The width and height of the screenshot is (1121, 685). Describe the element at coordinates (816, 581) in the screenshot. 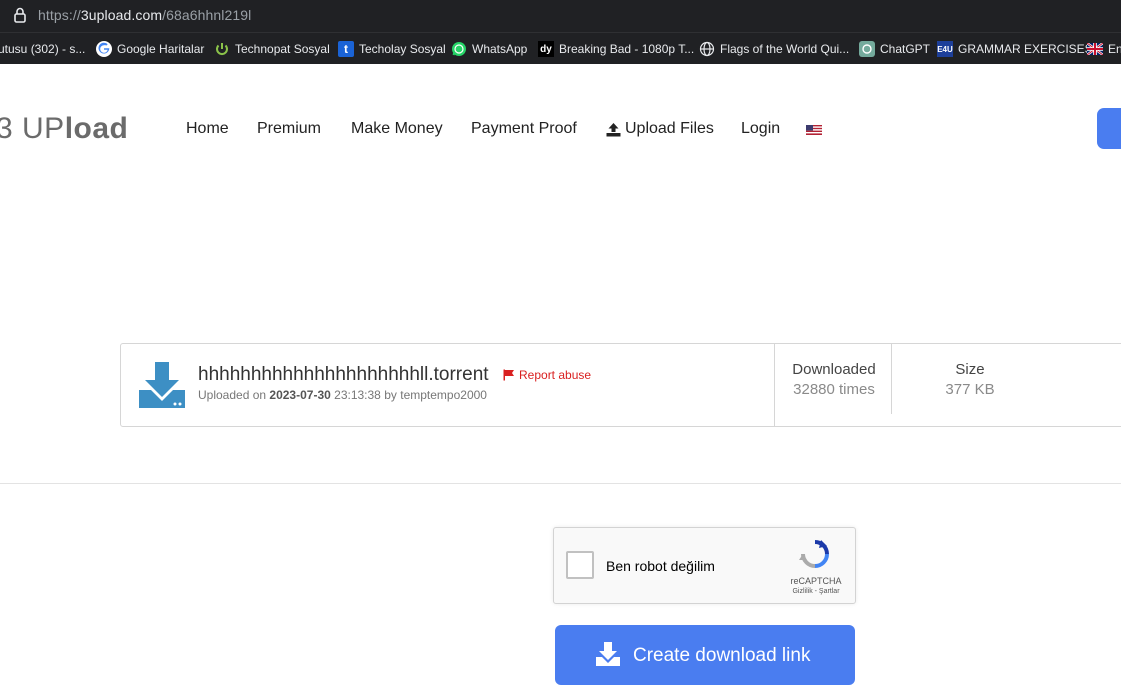

I see `recaptcha-brand: reCAPTCHA` at that location.